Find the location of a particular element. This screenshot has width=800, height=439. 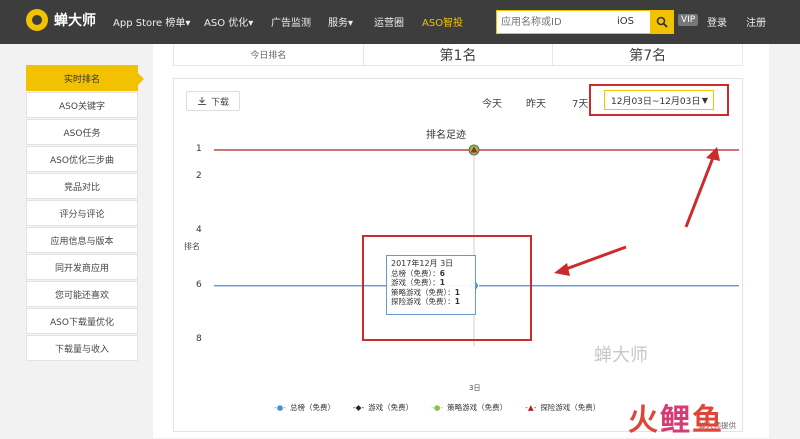

login-link: 登录 is located at coordinates (717, 21).